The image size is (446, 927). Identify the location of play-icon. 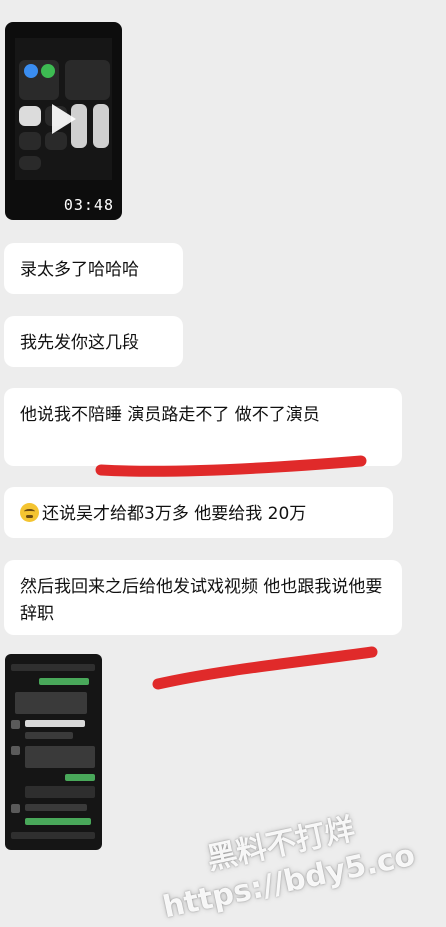
(63, 119).